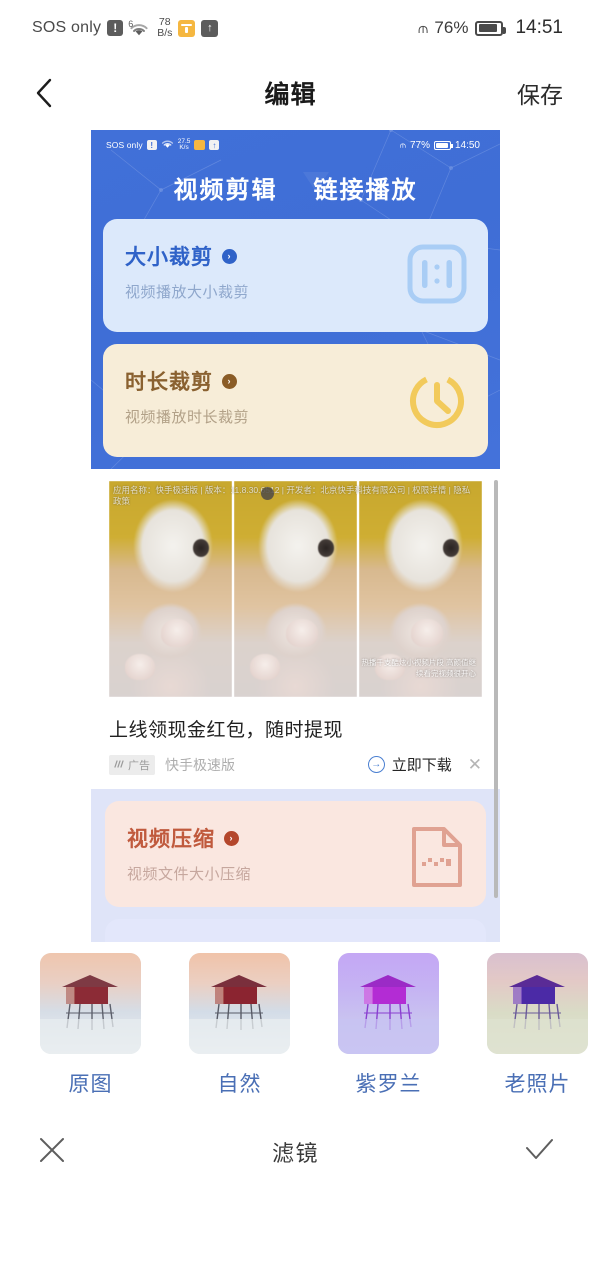 The width and height of the screenshot is (591, 1280). I want to click on feature-card-title: 视频压缩, so click(171, 839).